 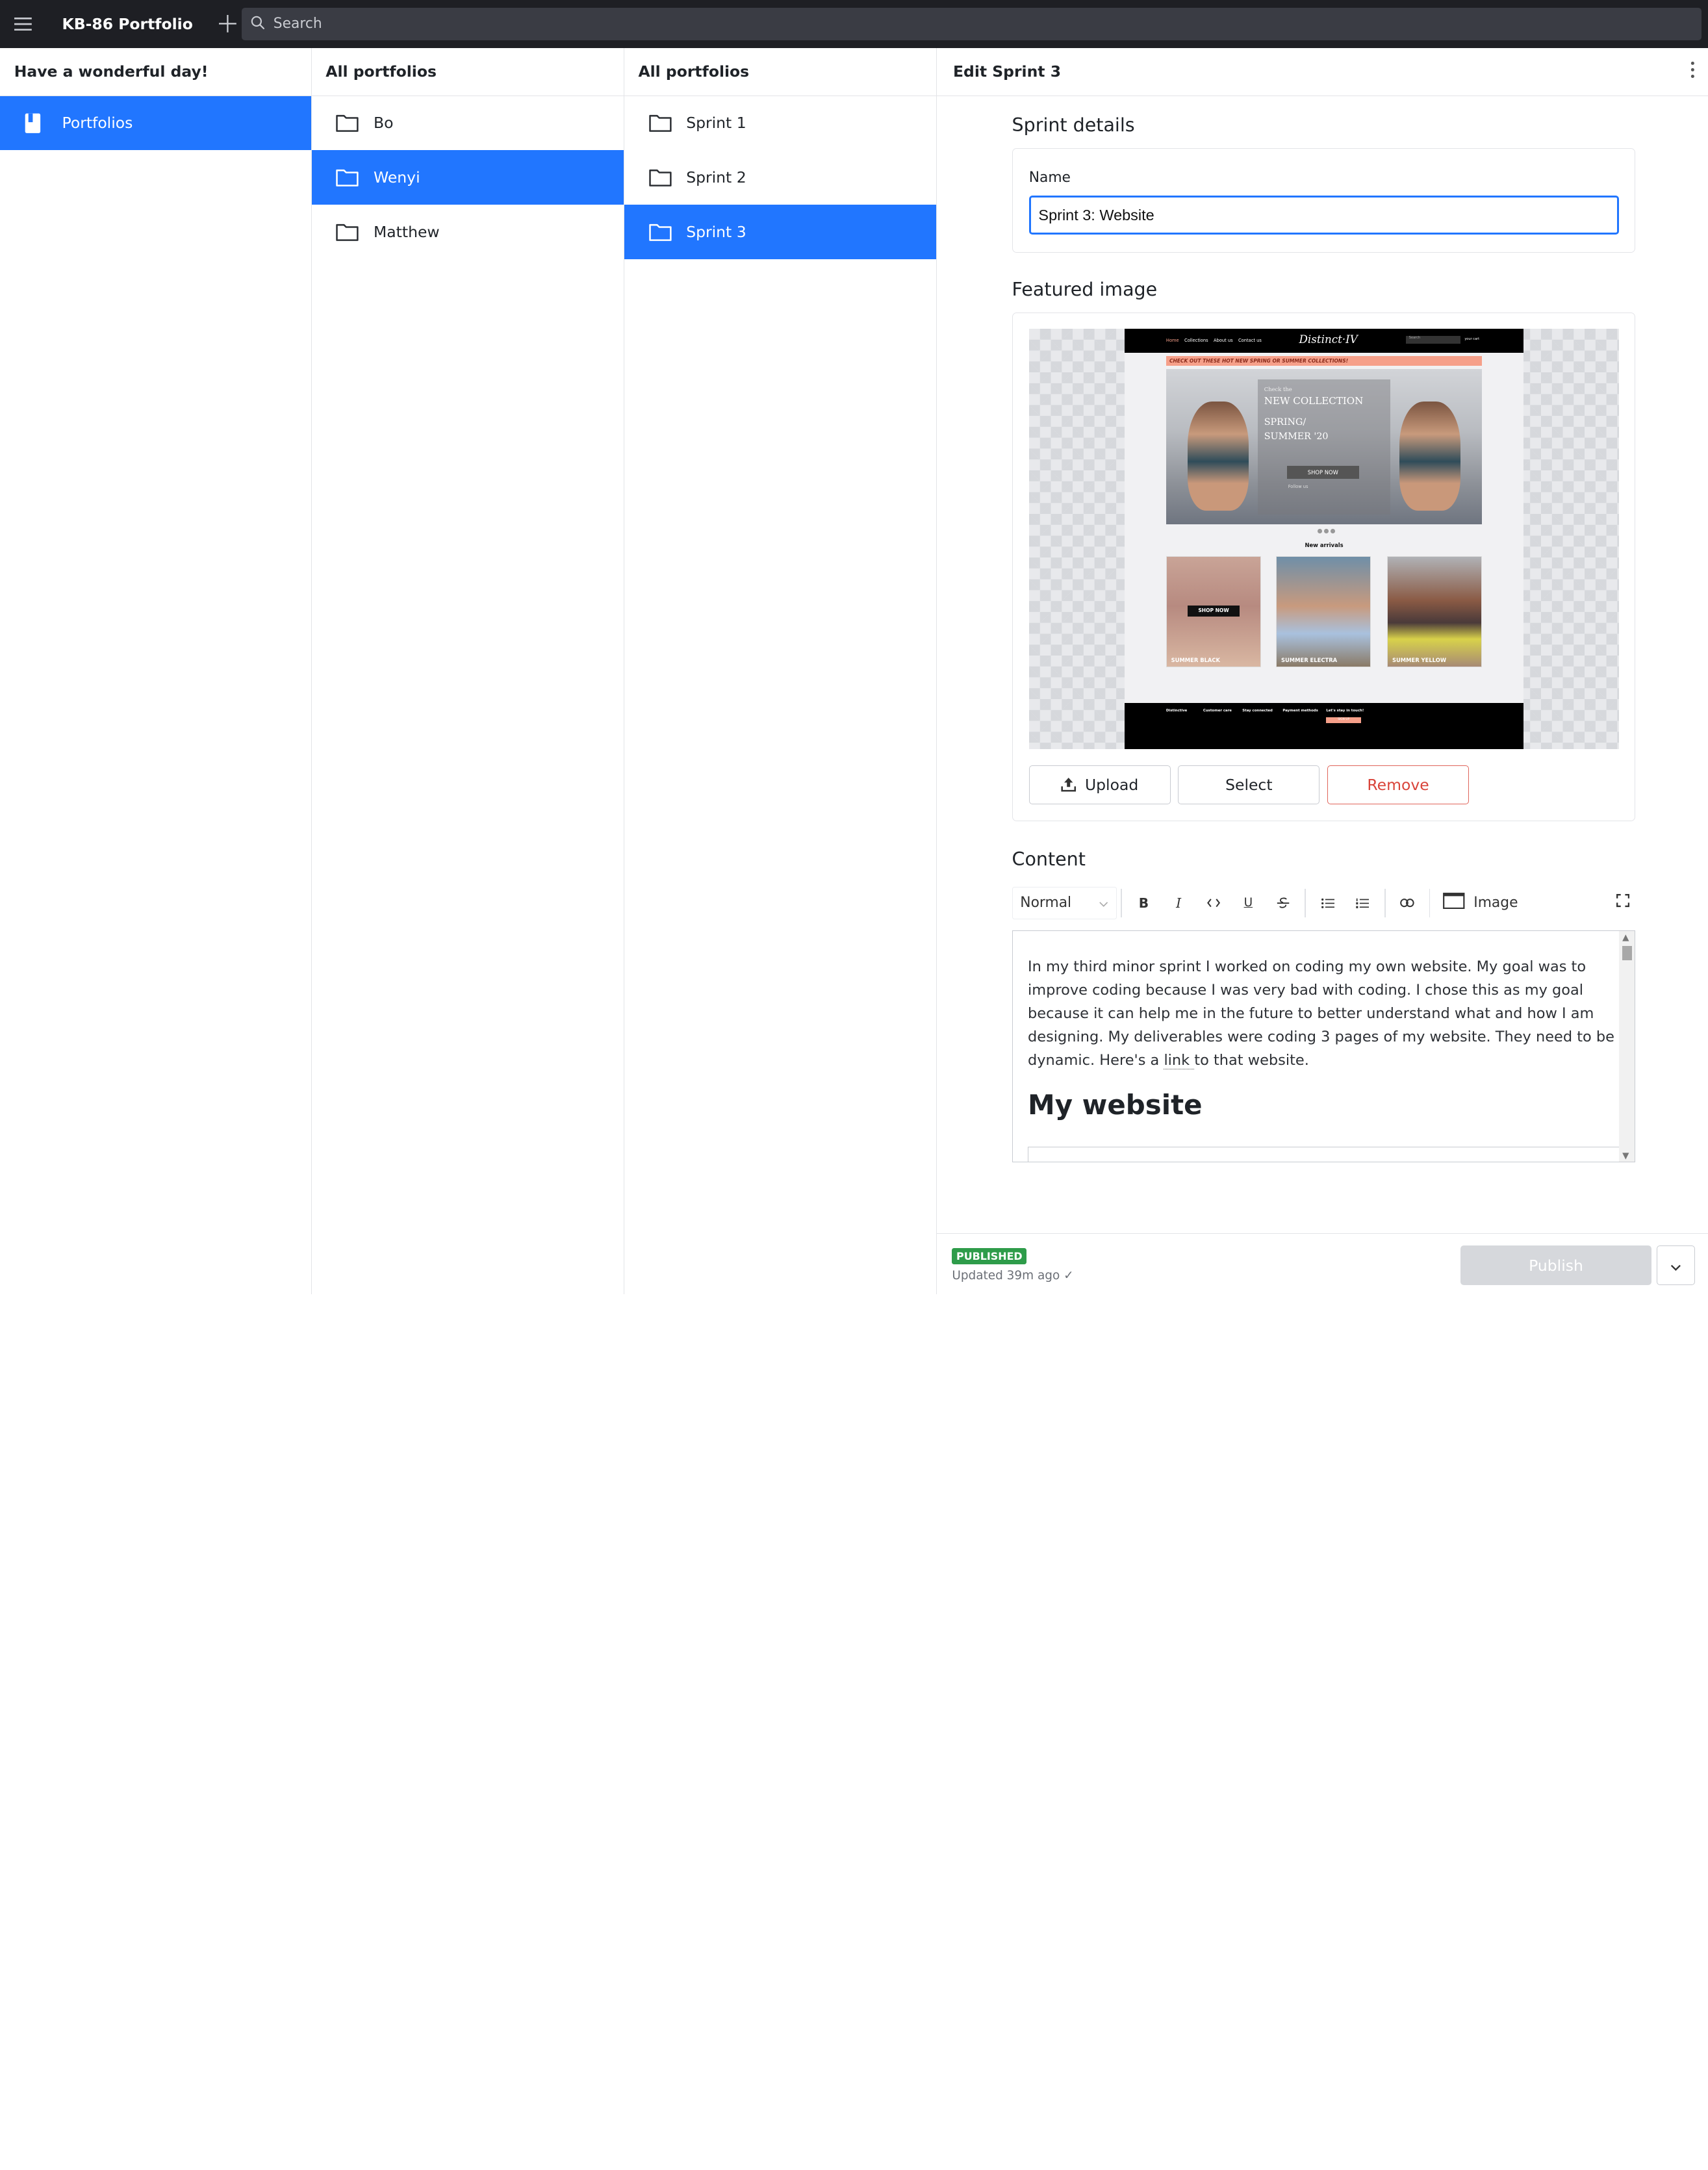 I want to click on footer-signup: SIGN UP, so click(x=1344, y=720).